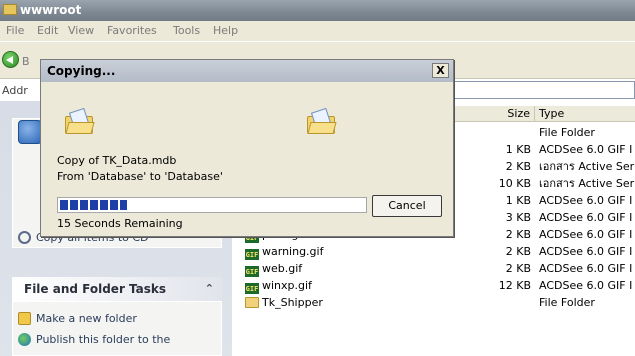  Describe the element at coordinates (282, 268) in the screenshot. I see `file-name: web.gif` at that location.